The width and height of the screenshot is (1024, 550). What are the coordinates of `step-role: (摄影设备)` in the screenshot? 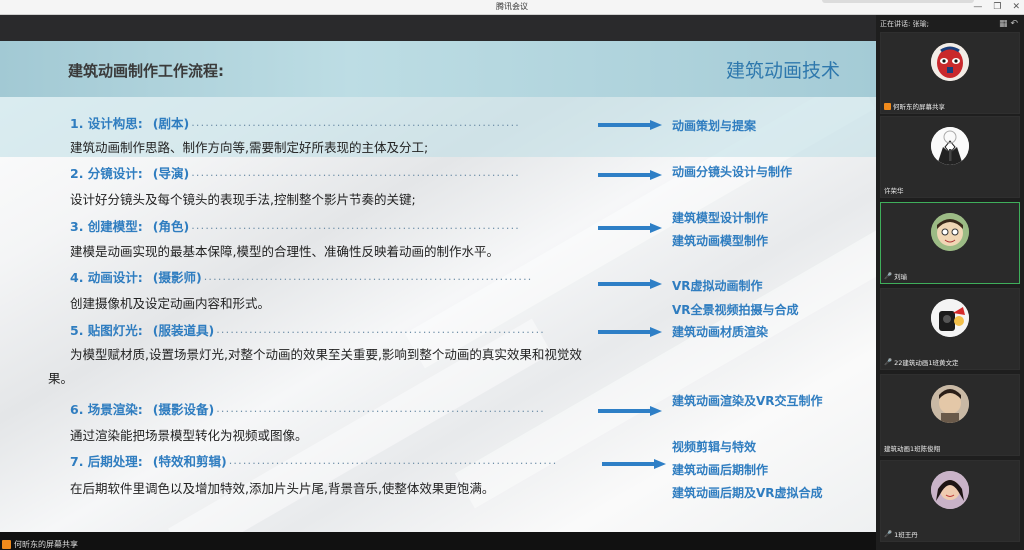 It's located at (183, 409).